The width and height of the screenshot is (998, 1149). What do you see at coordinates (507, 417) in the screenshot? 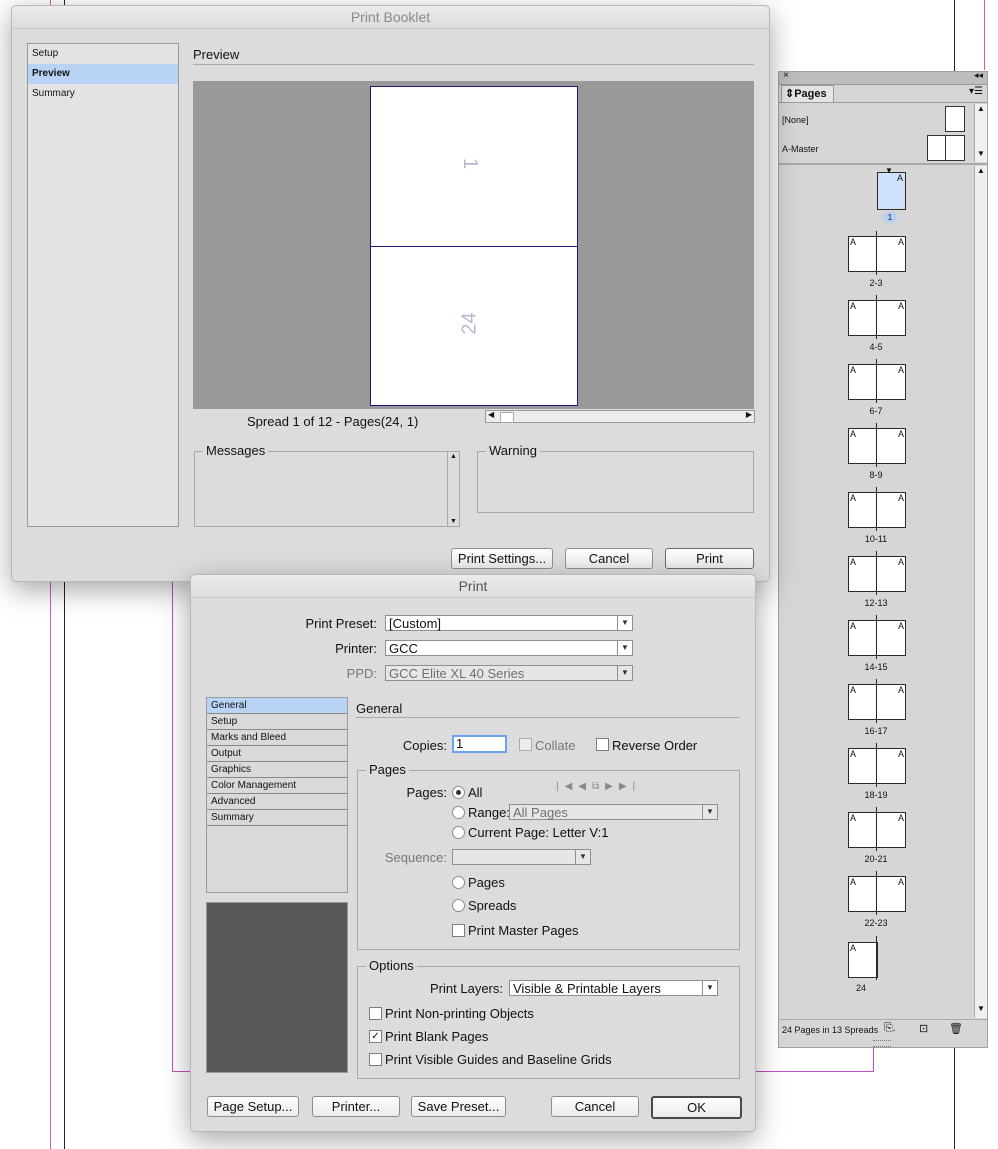
I see `scroll-thumb` at bounding box center [507, 417].